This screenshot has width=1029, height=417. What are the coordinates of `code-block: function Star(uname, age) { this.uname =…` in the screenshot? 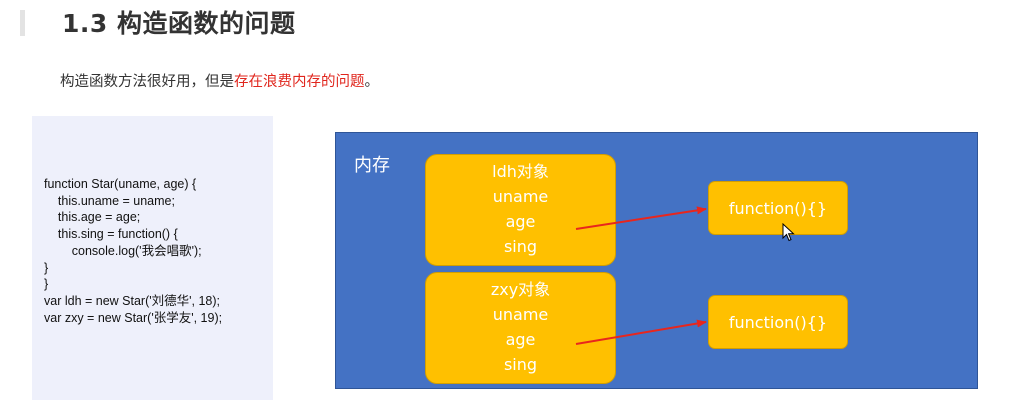 It's located at (133, 251).